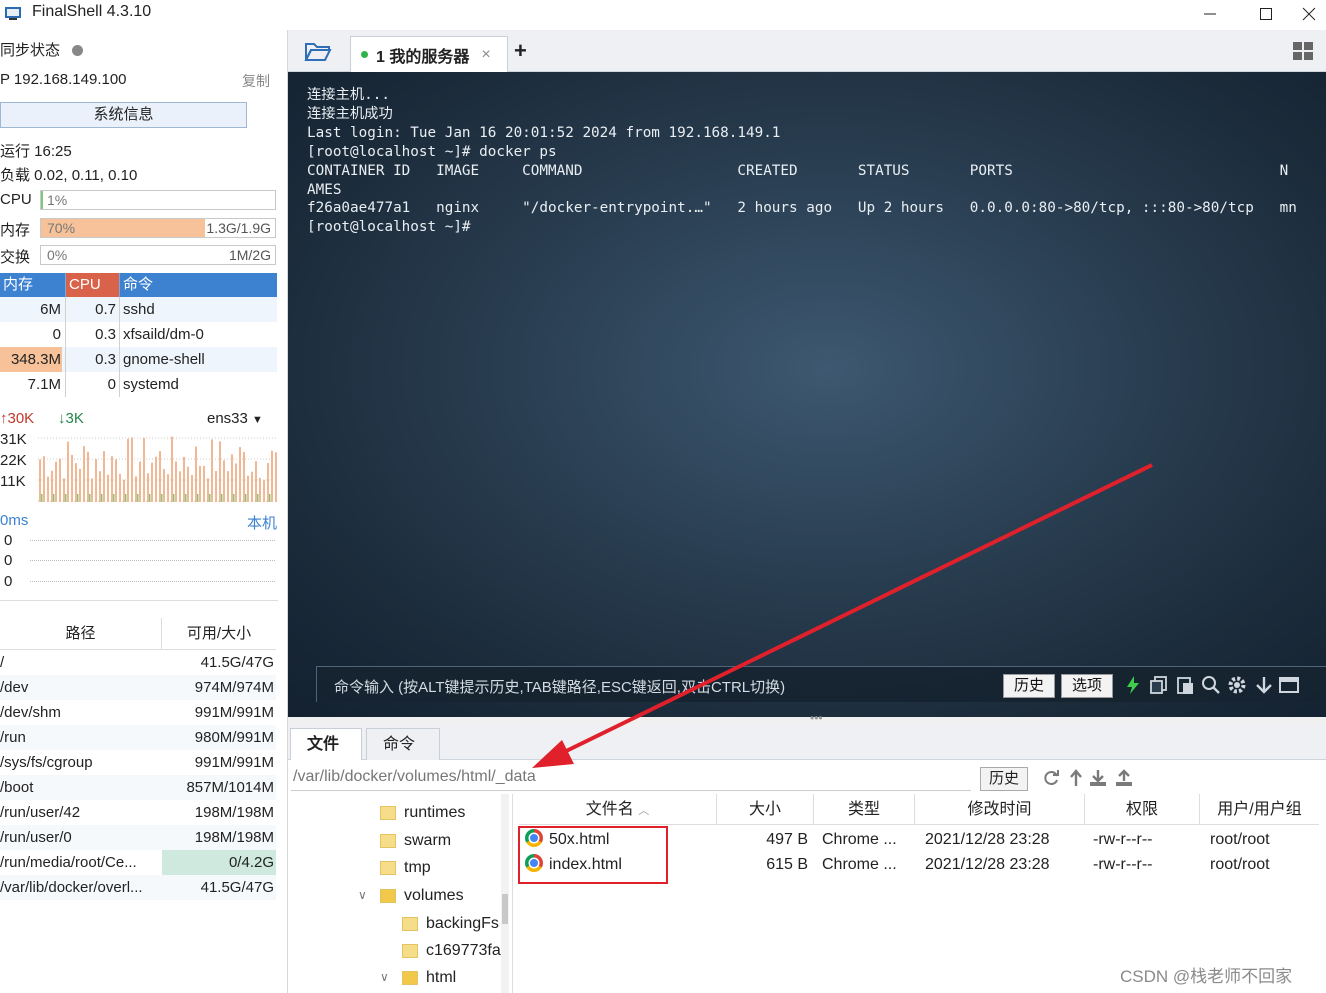  I want to click on download-icon, so click(1098, 778).